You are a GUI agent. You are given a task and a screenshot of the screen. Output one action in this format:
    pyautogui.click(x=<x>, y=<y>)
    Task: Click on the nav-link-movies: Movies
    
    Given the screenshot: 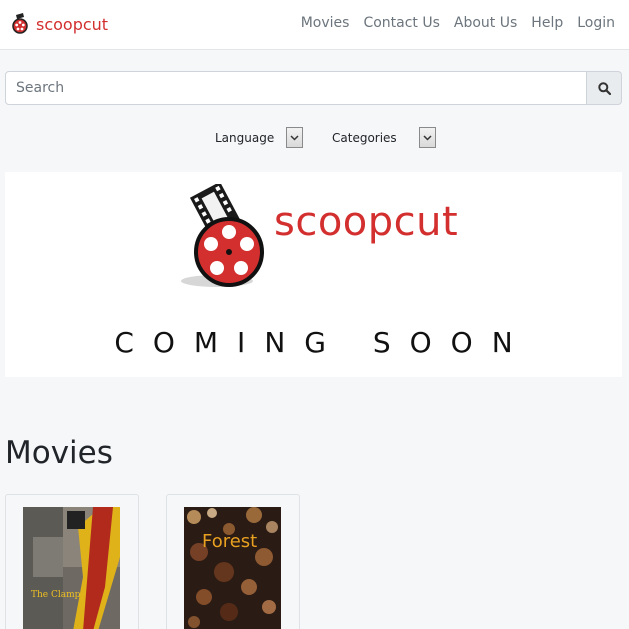 What is the action you would take?
    pyautogui.click(x=325, y=23)
    